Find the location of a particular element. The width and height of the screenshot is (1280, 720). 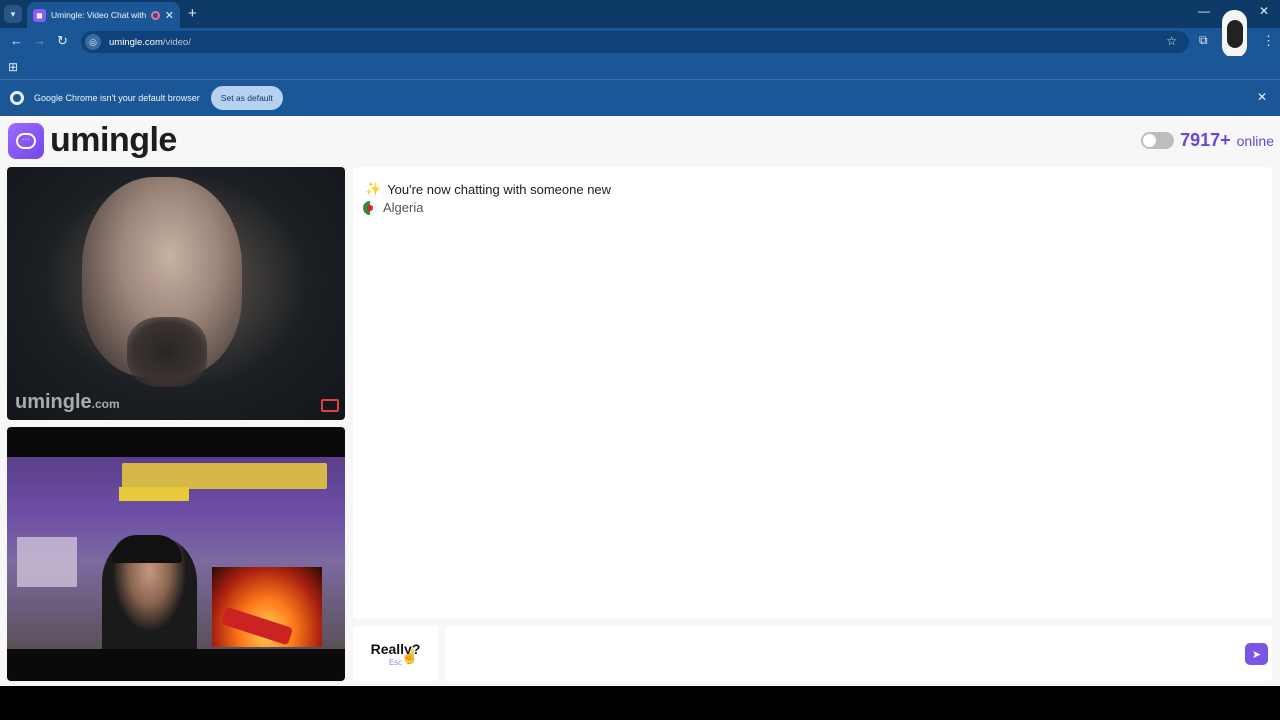

site-info-icon: ◎ is located at coordinates (93, 42).